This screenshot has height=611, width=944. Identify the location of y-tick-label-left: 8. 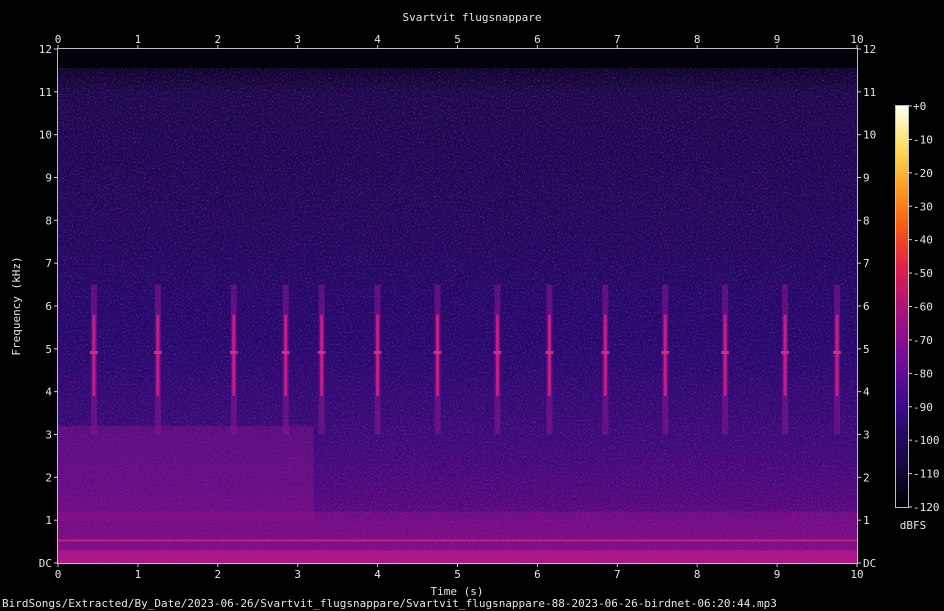
(48, 220).